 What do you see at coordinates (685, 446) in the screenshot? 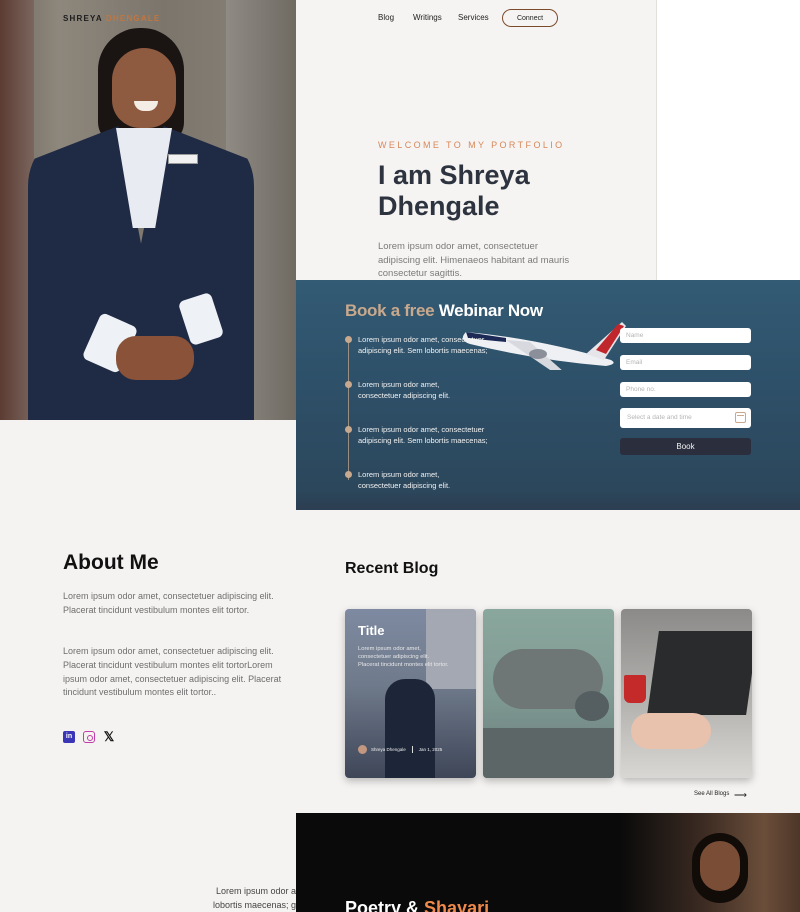
I see `book-button: Book` at bounding box center [685, 446].